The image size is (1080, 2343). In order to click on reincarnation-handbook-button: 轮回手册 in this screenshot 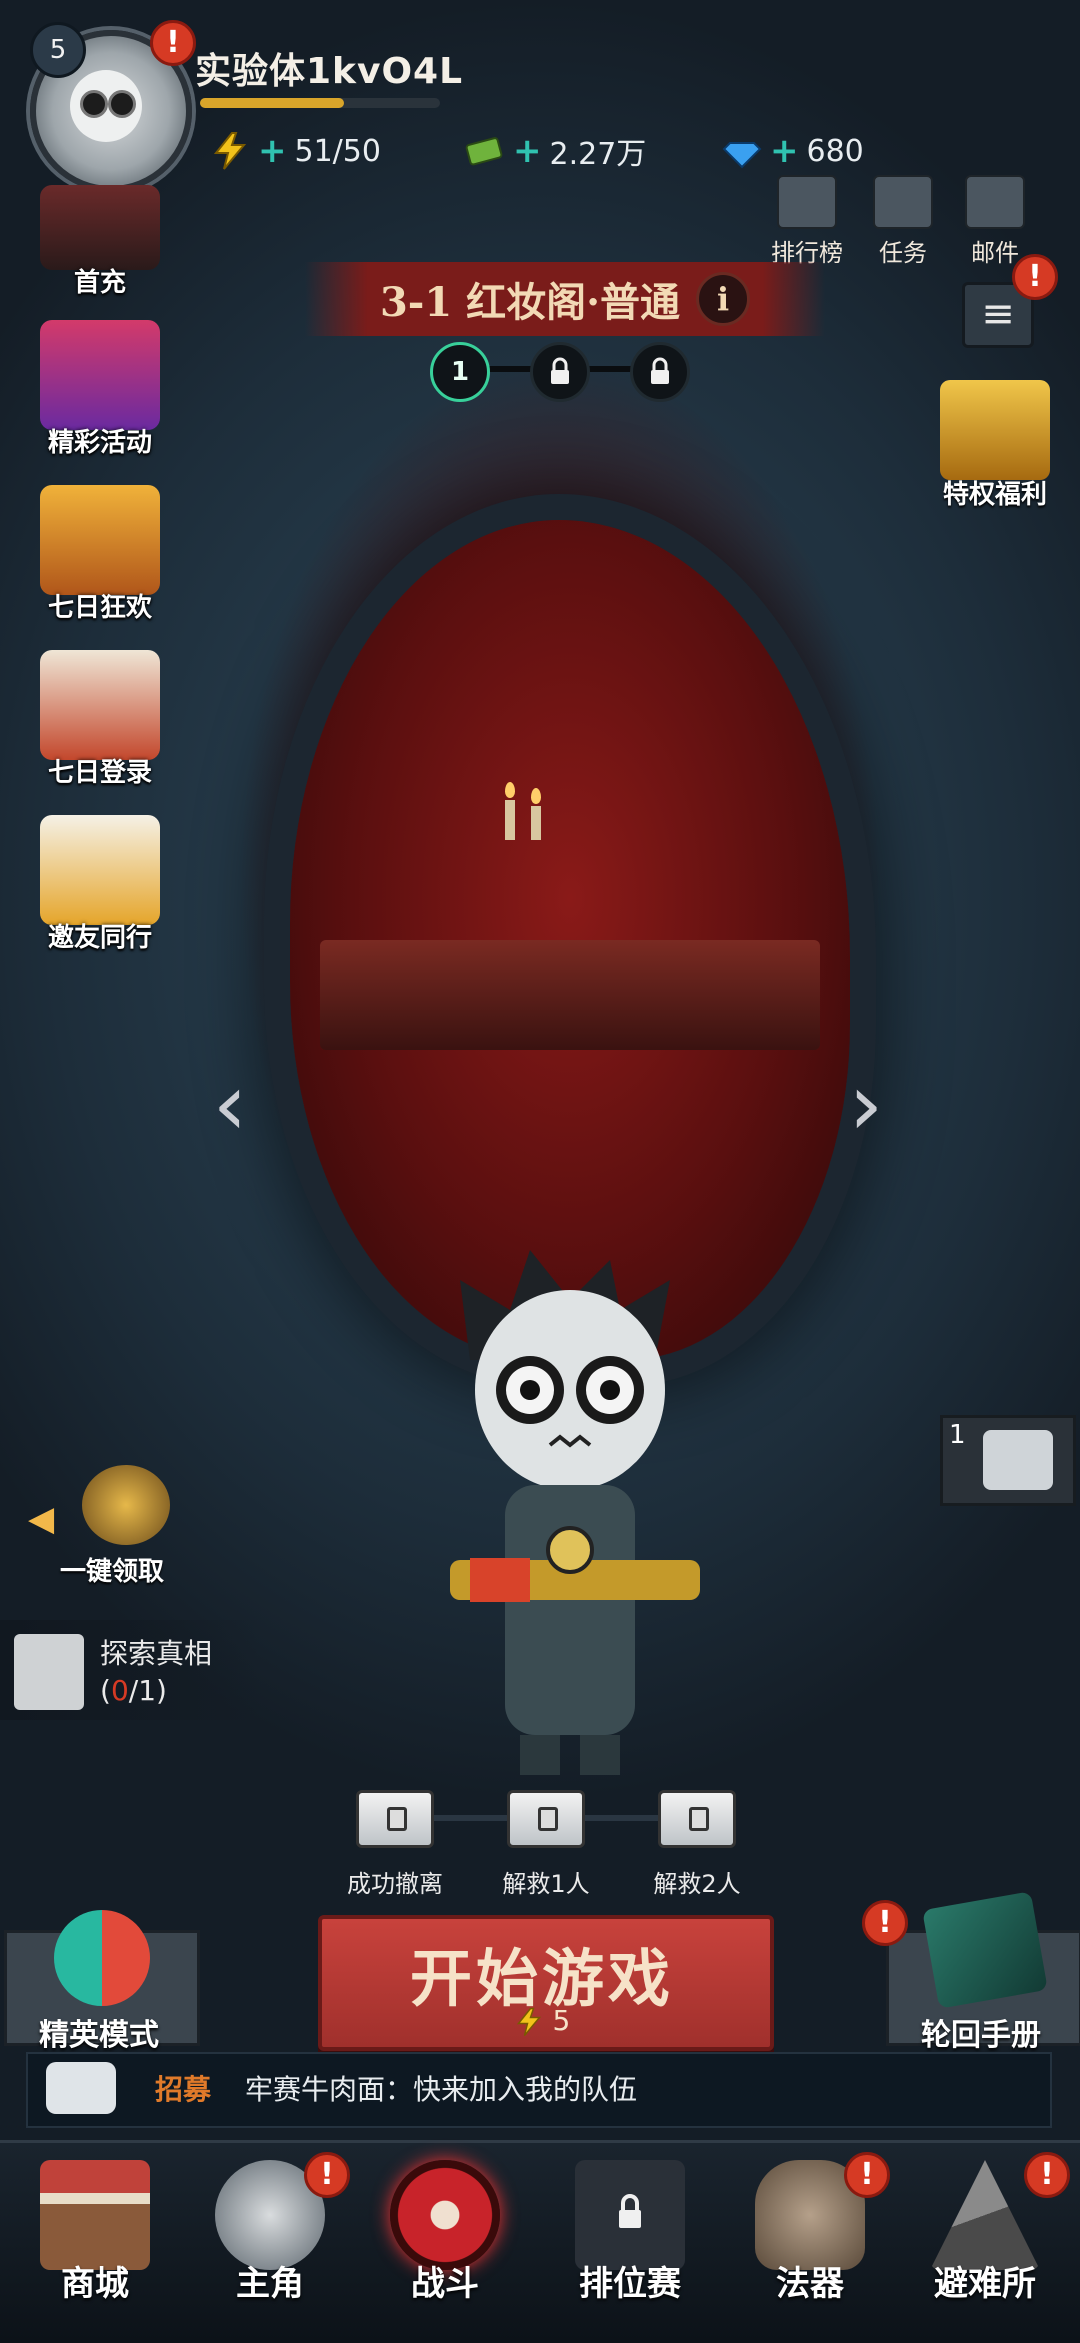, I will do `click(983, 1972)`.